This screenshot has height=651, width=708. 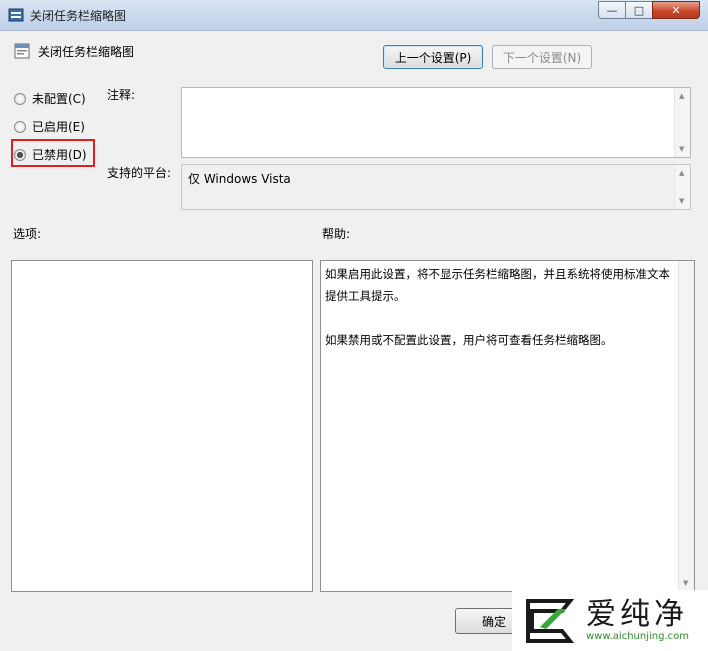 I want to click on next-setting-button: 下一个设置(N), so click(x=542, y=57).